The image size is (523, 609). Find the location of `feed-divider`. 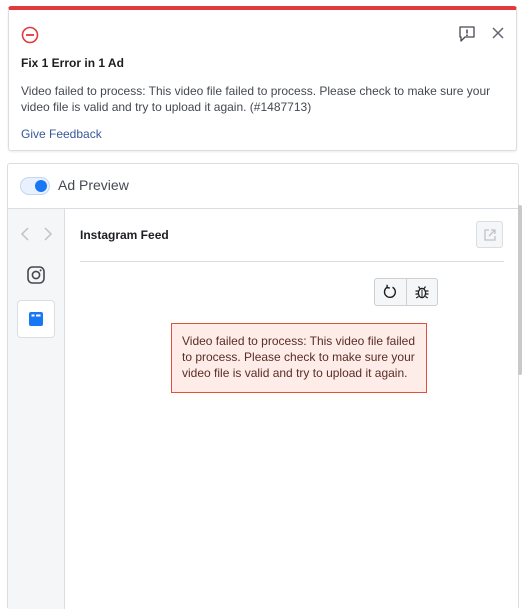

feed-divider is located at coordinates (292, 261).